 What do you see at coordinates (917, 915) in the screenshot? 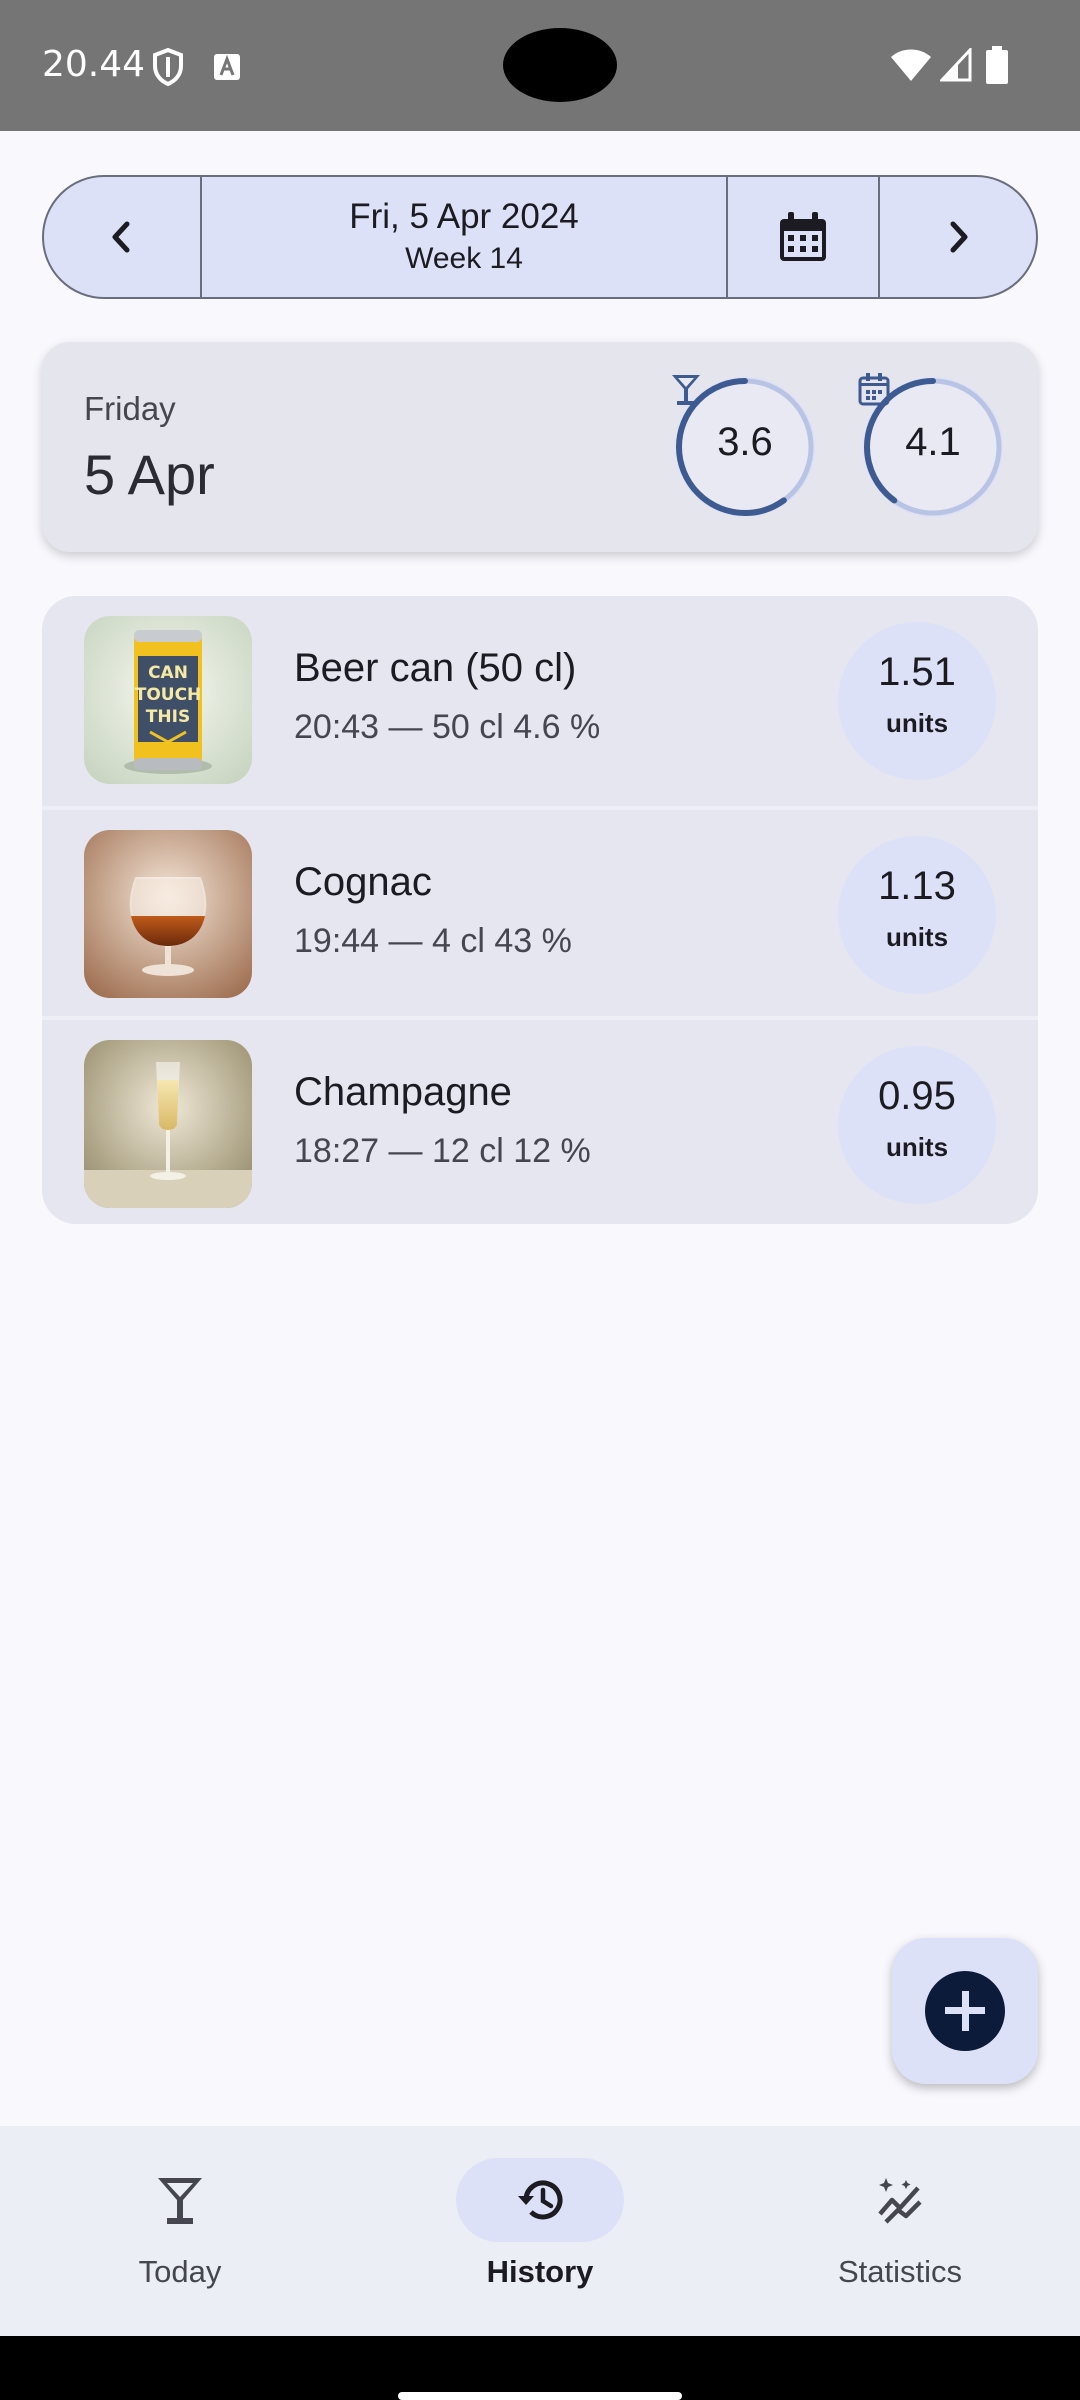
I see `units-badge: 1.13 units` at bounding box center [917, 915].